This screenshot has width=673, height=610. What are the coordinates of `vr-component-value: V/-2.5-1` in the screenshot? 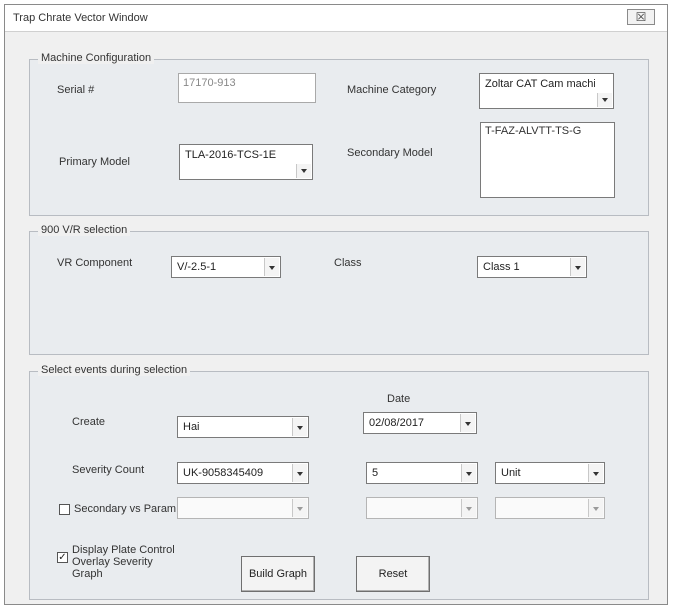 It's located at (197, 267).